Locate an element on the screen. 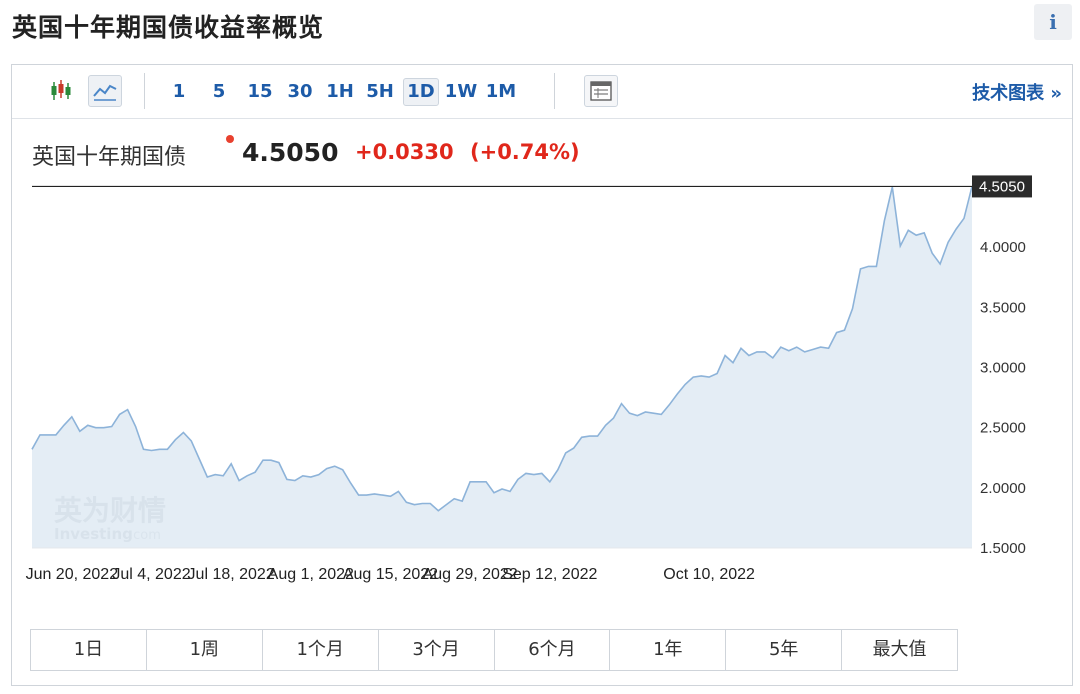  range-max: 最大值 is located at coordinates (899, 650).